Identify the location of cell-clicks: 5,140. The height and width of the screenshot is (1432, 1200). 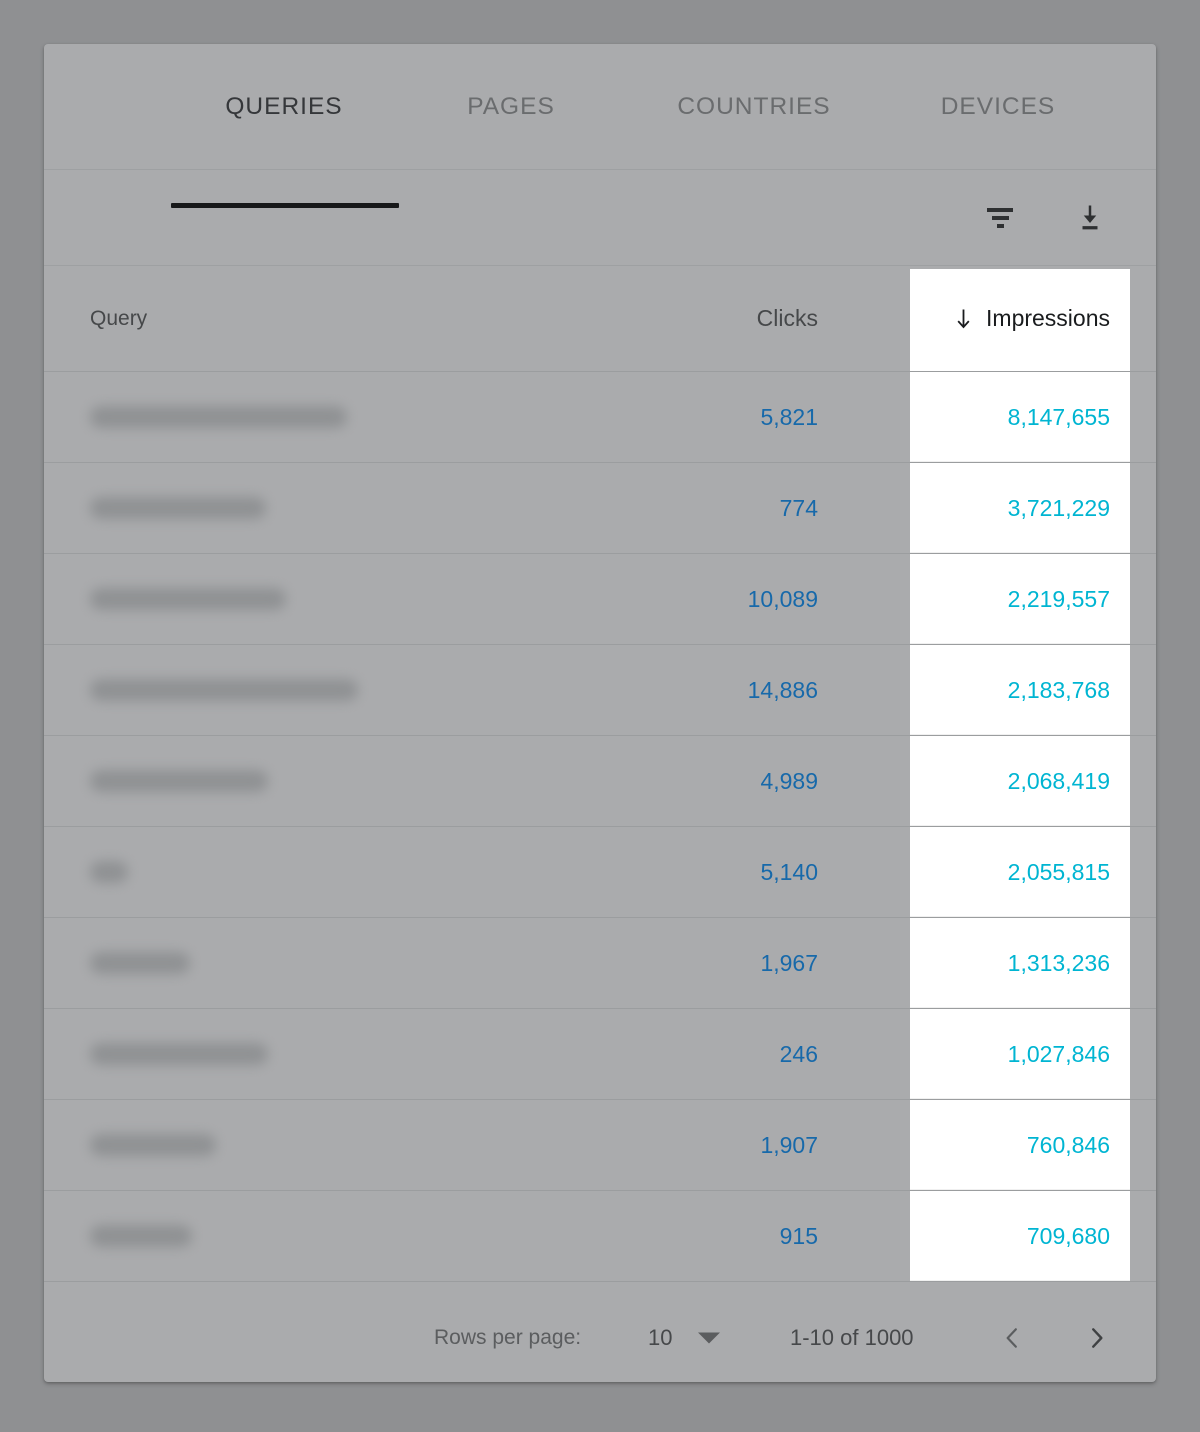
(789, 871).